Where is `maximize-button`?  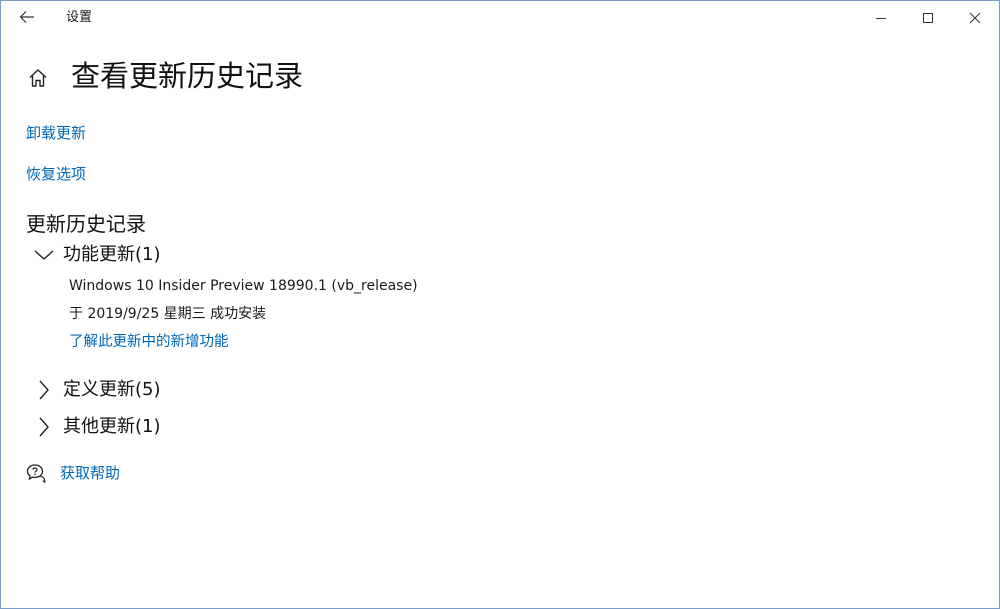 maximize-button is located at coordinates (928, 18).